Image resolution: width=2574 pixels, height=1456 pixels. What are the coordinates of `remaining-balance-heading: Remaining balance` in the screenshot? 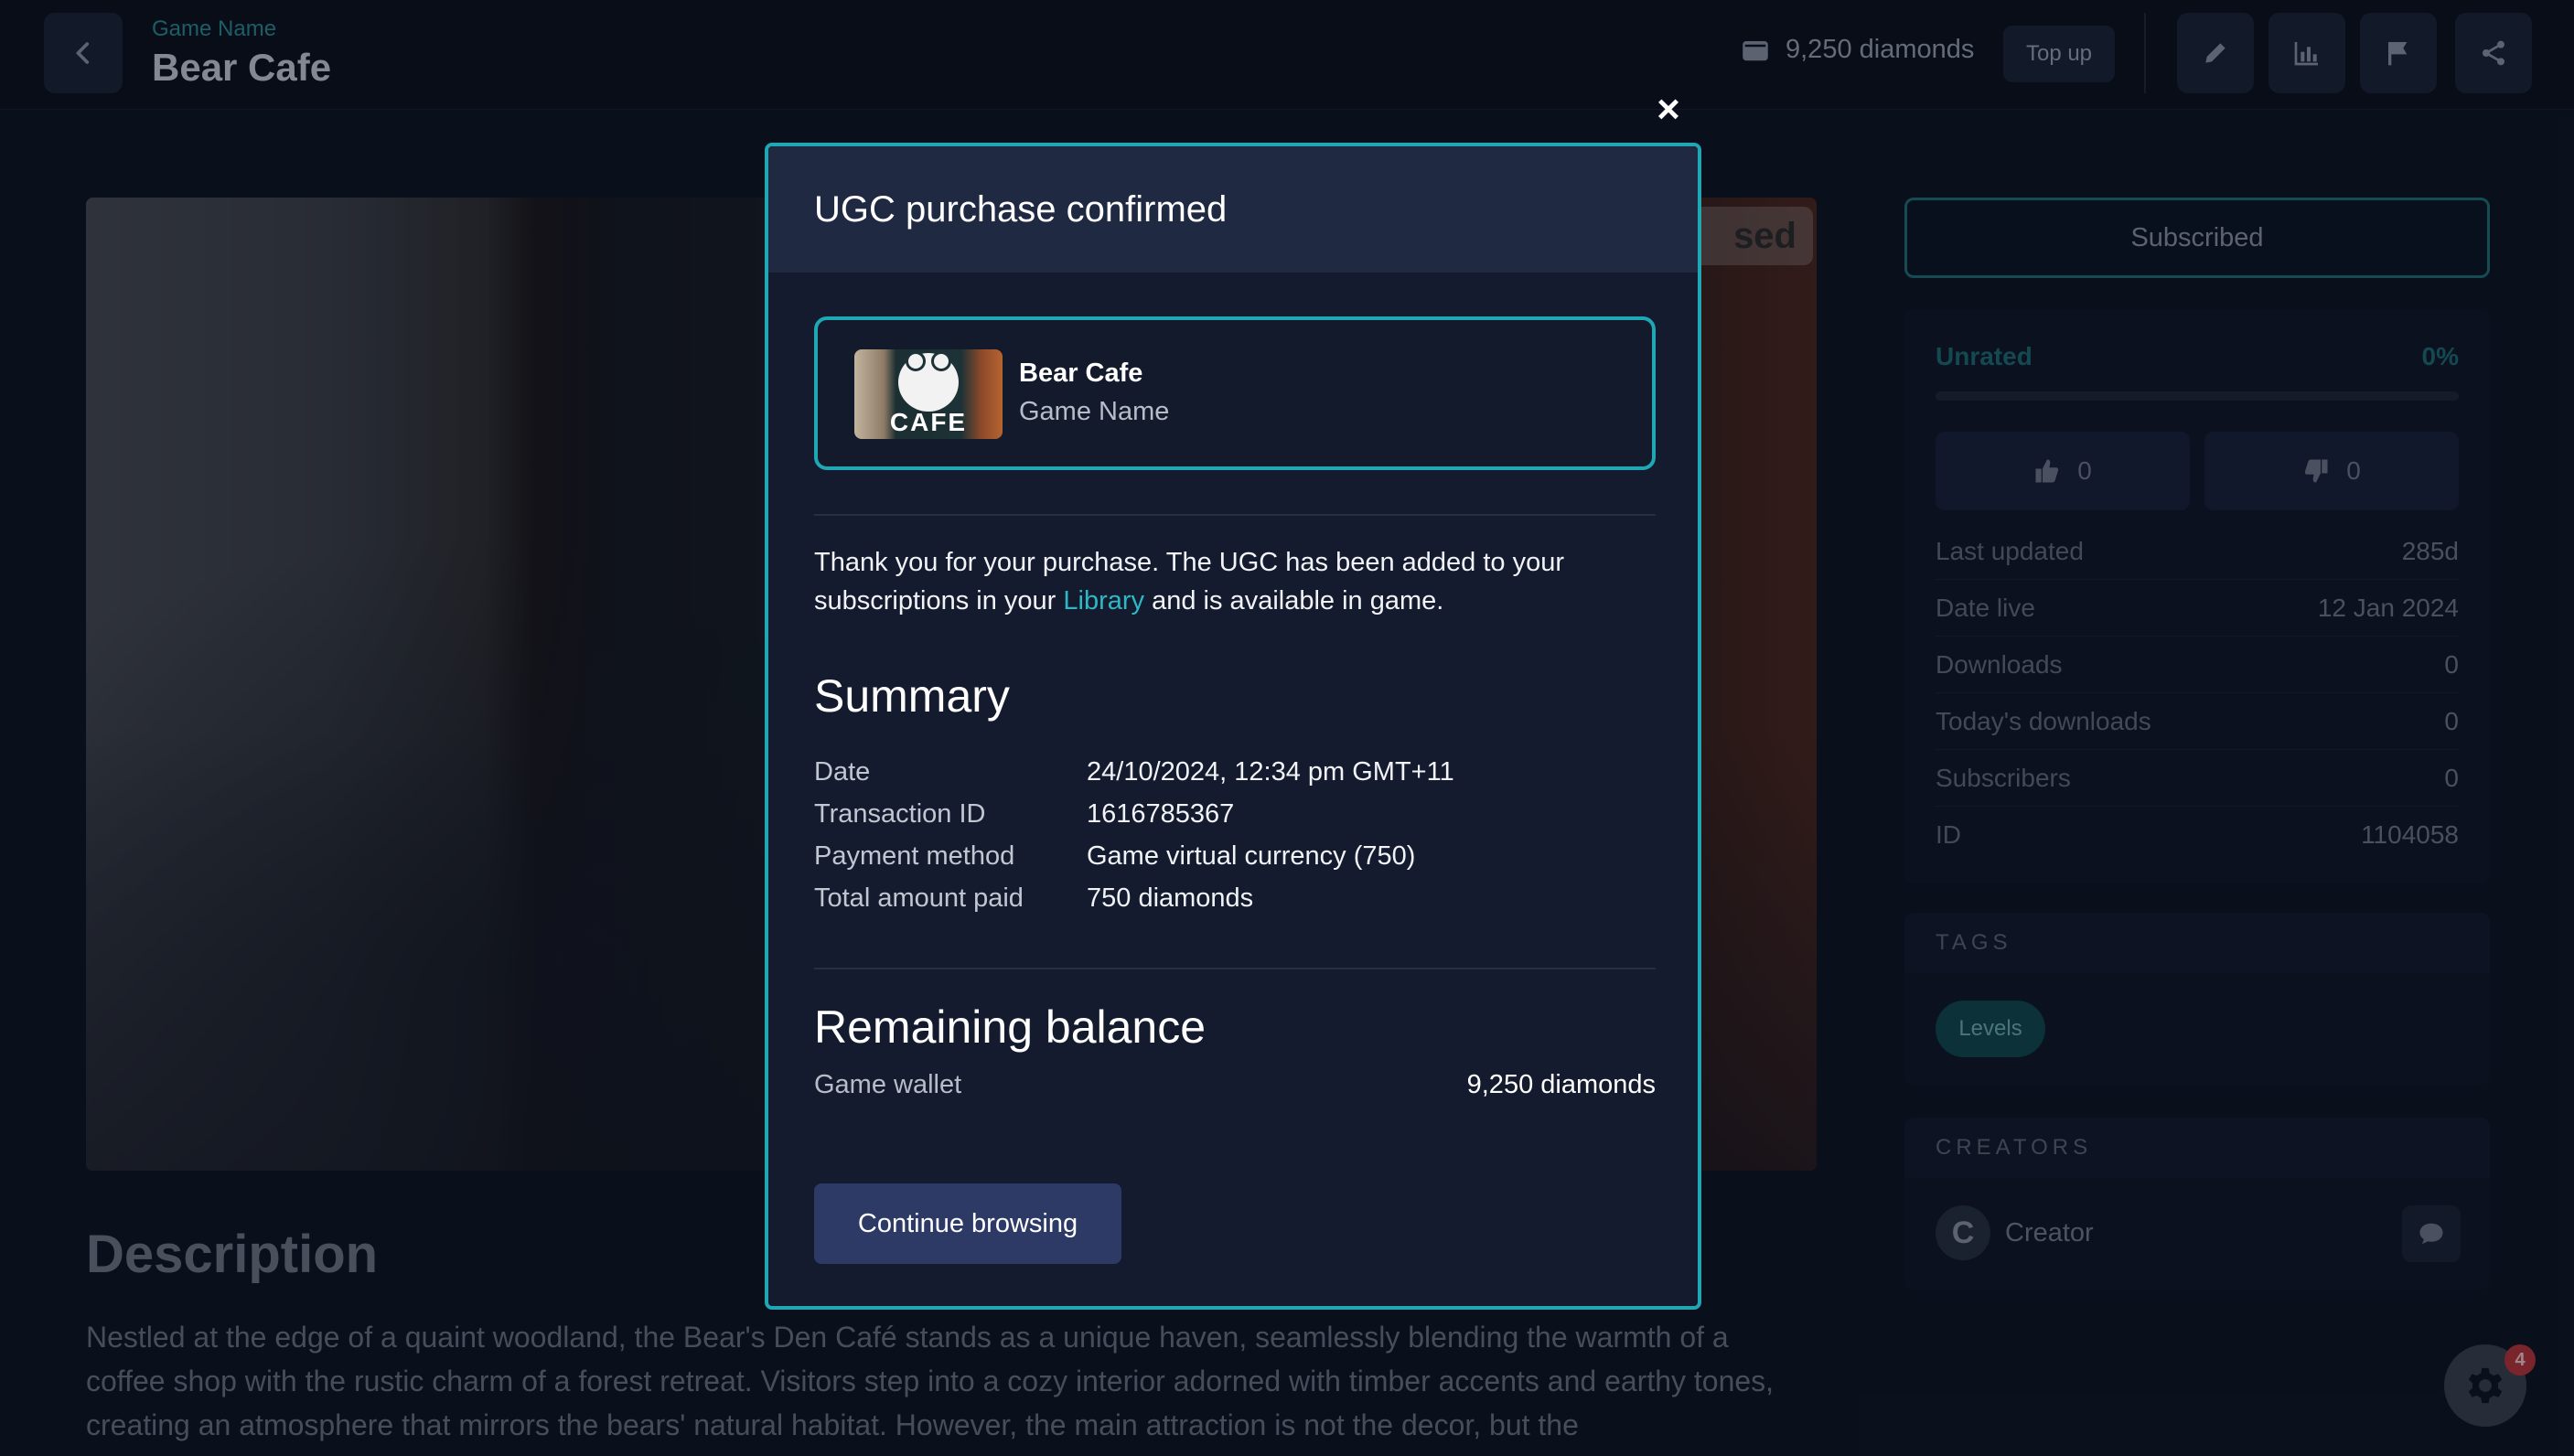 It's located at (1010, 1027).